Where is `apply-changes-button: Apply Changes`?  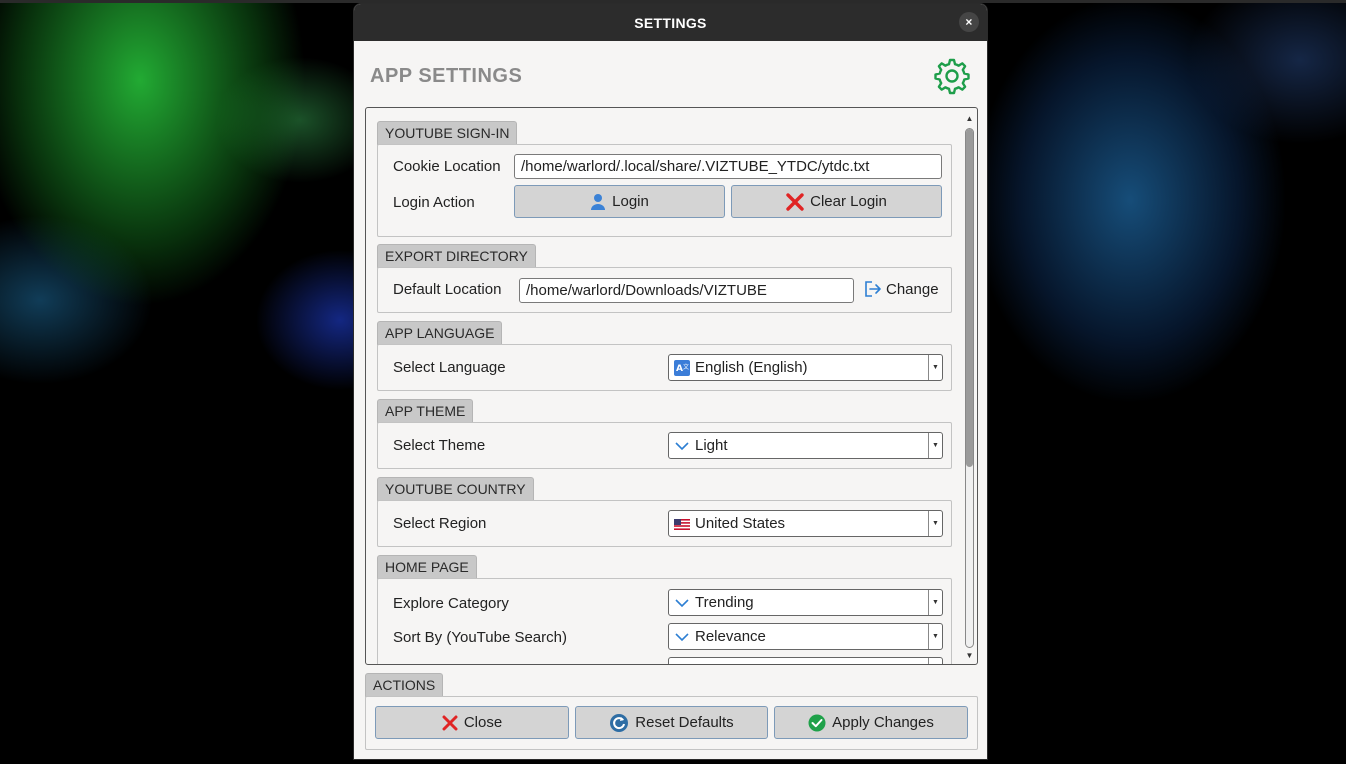 apply-changes-button: Apply Changes is located at coordinates (871, 722).